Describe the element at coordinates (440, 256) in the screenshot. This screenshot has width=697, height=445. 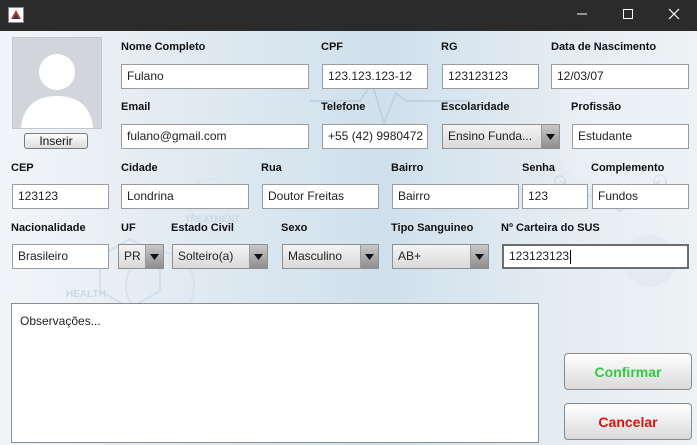
I see `tipo-sanguineo-select: AB+` at that location.